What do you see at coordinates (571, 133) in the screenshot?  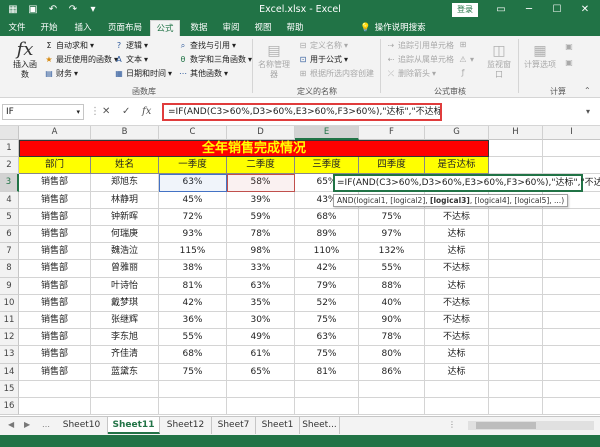 I see `column-header-i: I` at bounding box center [571, 133].